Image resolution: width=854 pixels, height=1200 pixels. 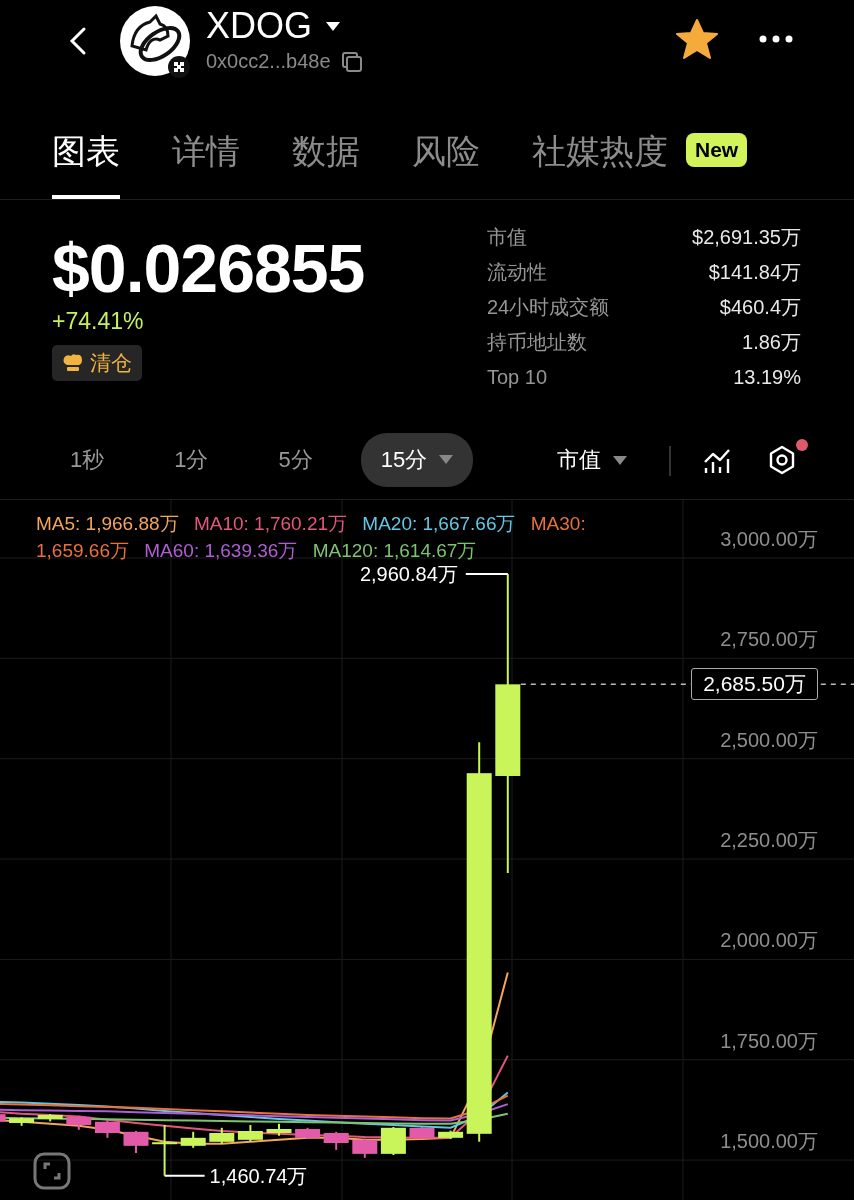 I want to click on stat-value: $460.4万, so click(x=760, y=307).